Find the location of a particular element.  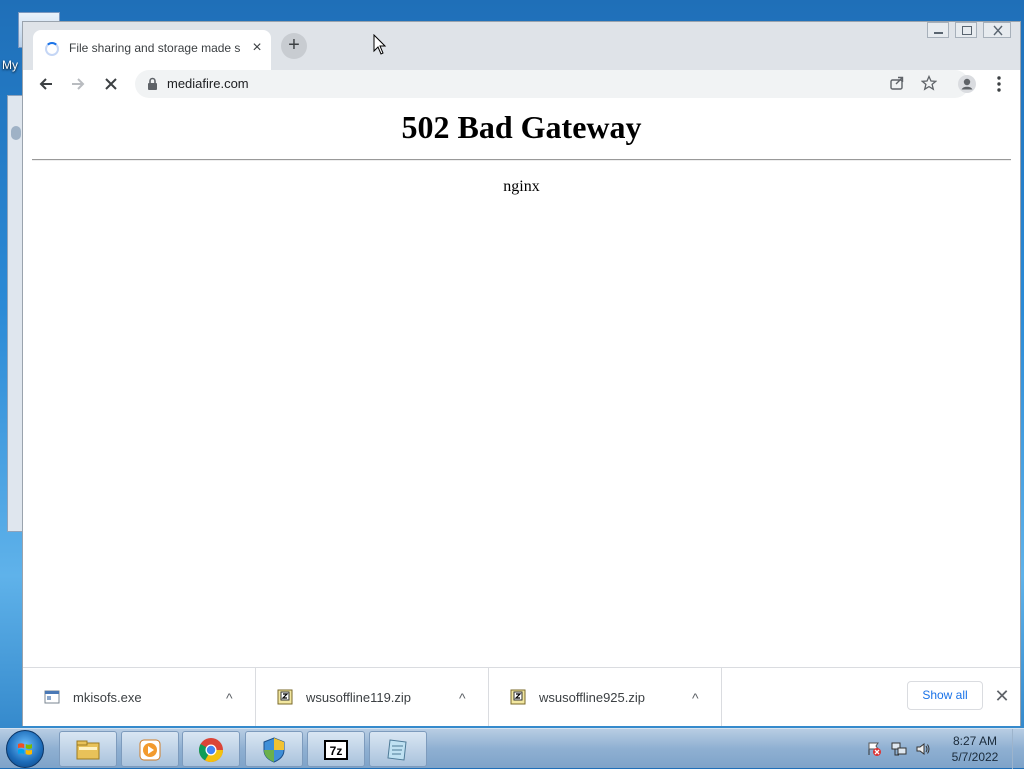

action-center-flag-icon is located at coordinates (874, 749).